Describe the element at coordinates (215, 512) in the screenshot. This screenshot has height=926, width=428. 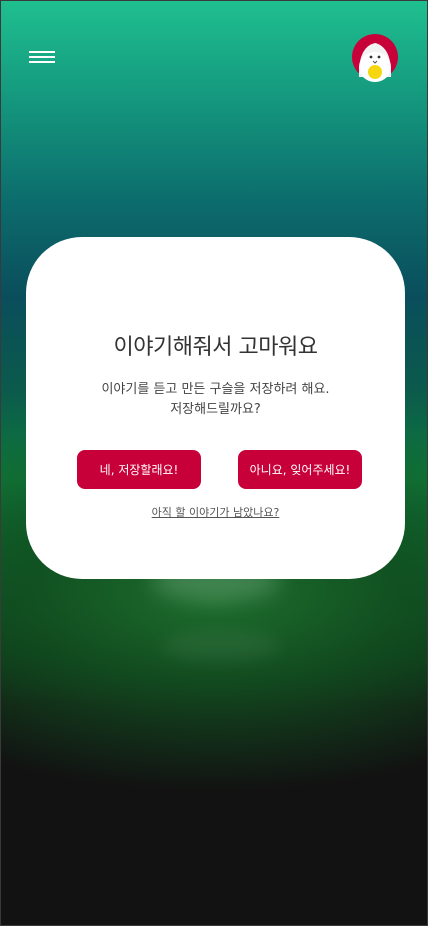
I see `continue-story-link: 아직 할 이야기가 남았나요?` at that location.